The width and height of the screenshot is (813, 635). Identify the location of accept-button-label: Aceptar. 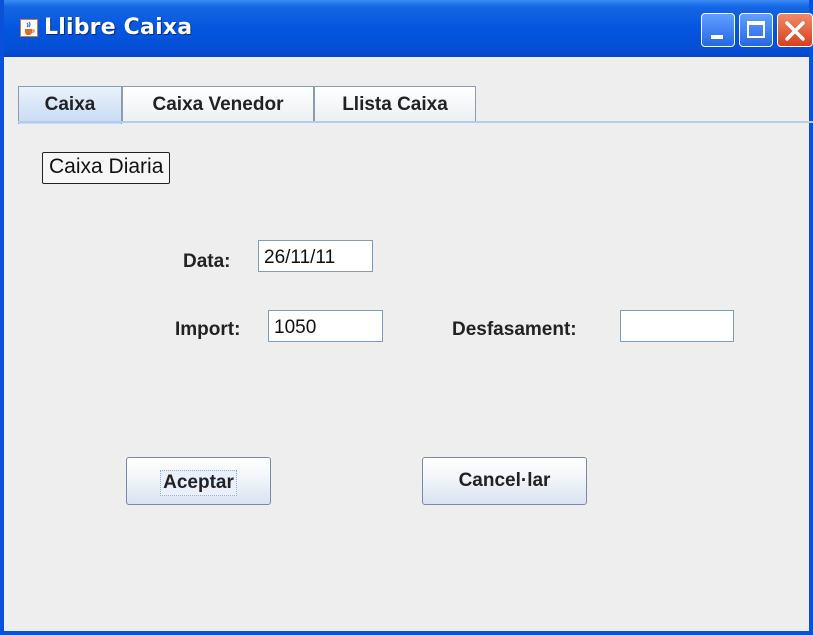
(198, 483).